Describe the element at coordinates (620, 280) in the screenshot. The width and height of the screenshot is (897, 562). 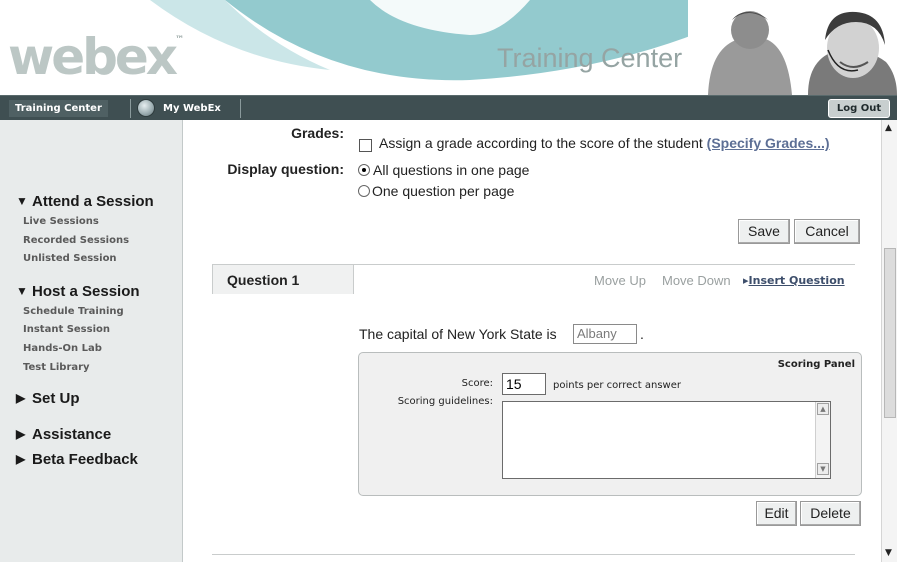
I see `move-up-link: Move Up` at that location.